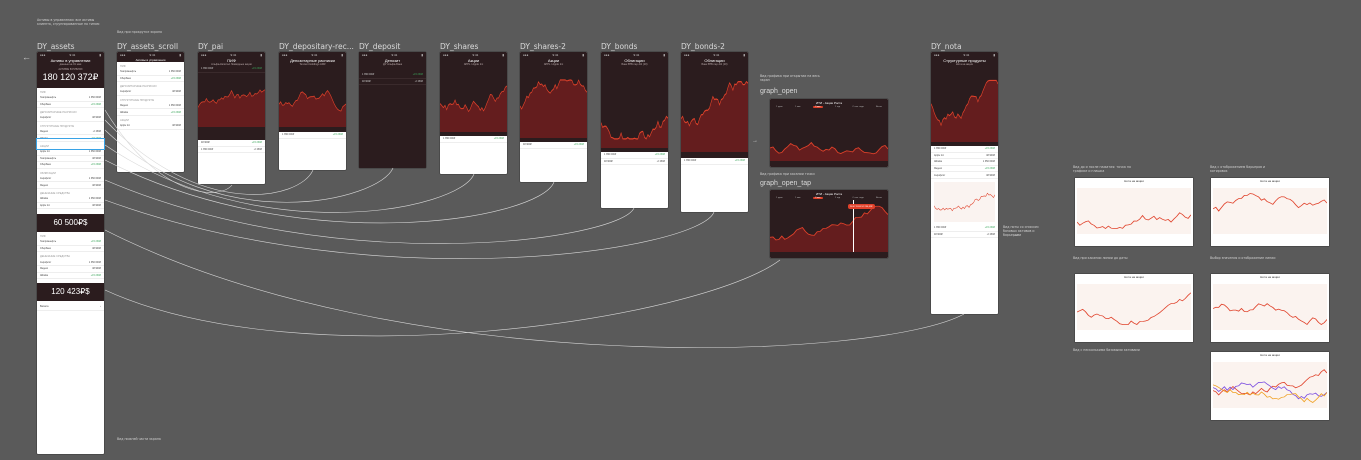 The image size is (1361, 460). Describe the element at coordinates (964, 110) in the screenshot. I see `nota-chart-line` at that location.